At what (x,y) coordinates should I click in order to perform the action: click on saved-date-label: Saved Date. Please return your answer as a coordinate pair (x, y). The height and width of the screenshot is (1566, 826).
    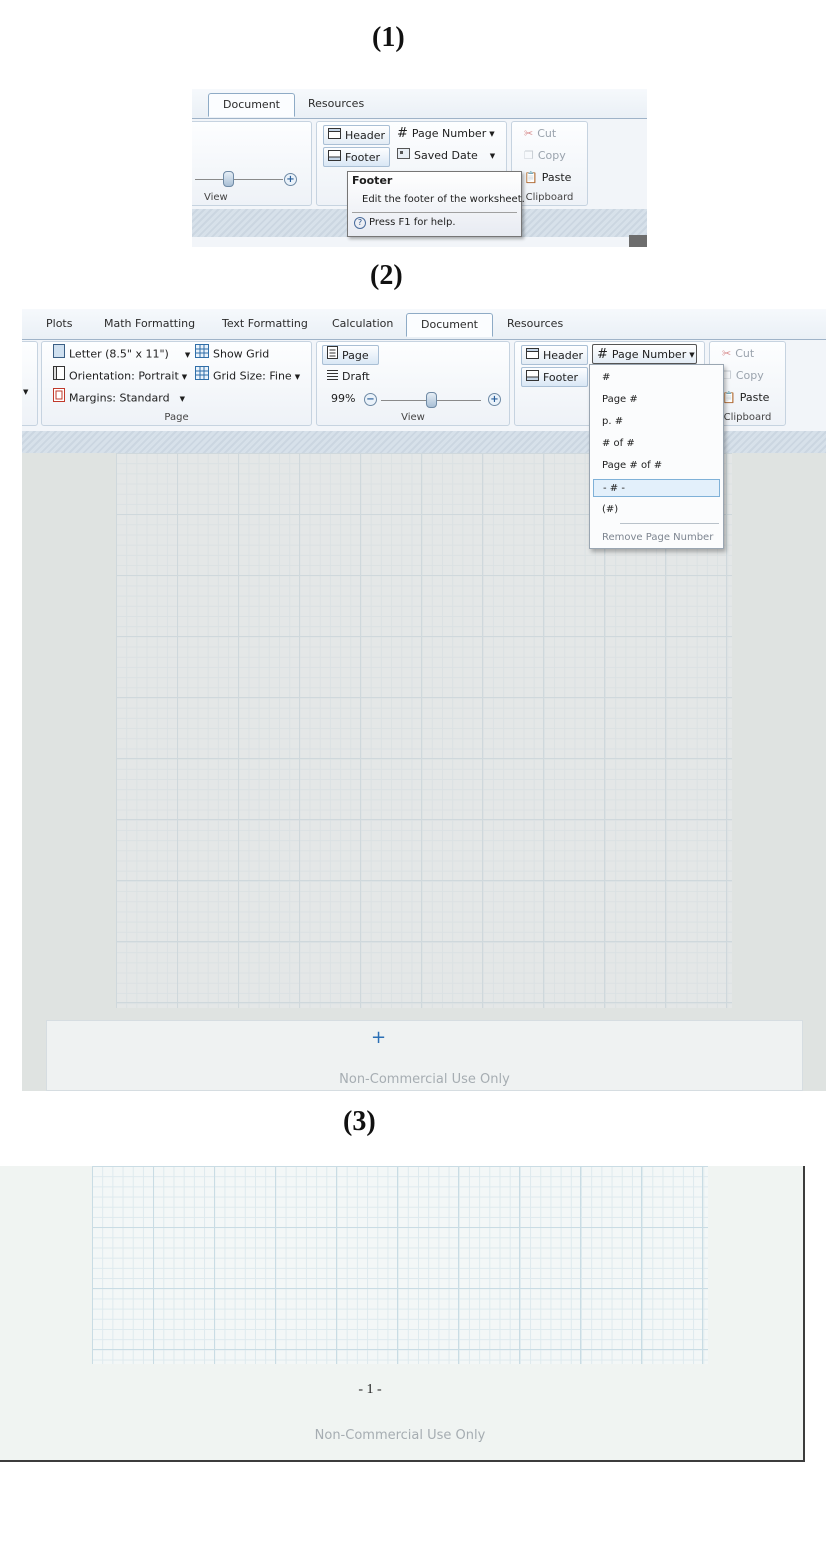
    Looking at the image, I should click on (446, 155).